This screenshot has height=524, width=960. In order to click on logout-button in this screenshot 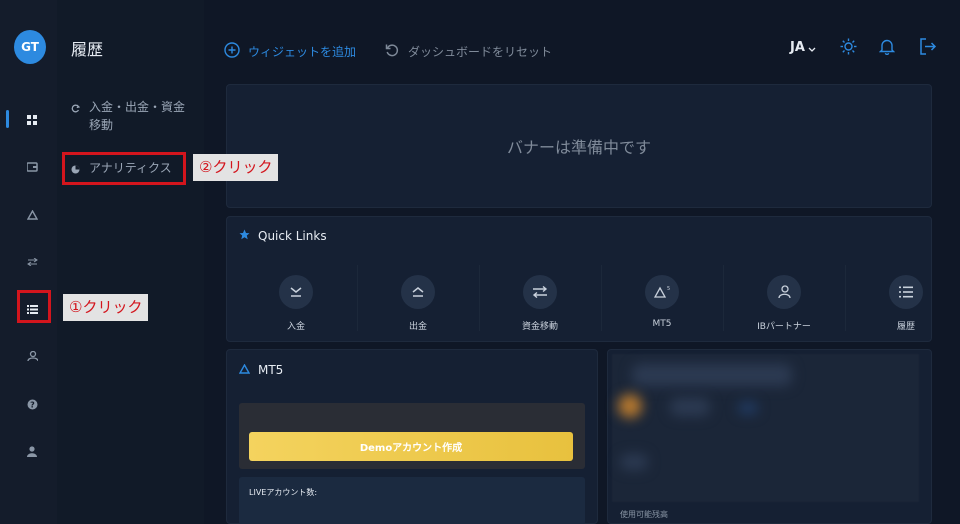, I will do `click(928, 48)`.